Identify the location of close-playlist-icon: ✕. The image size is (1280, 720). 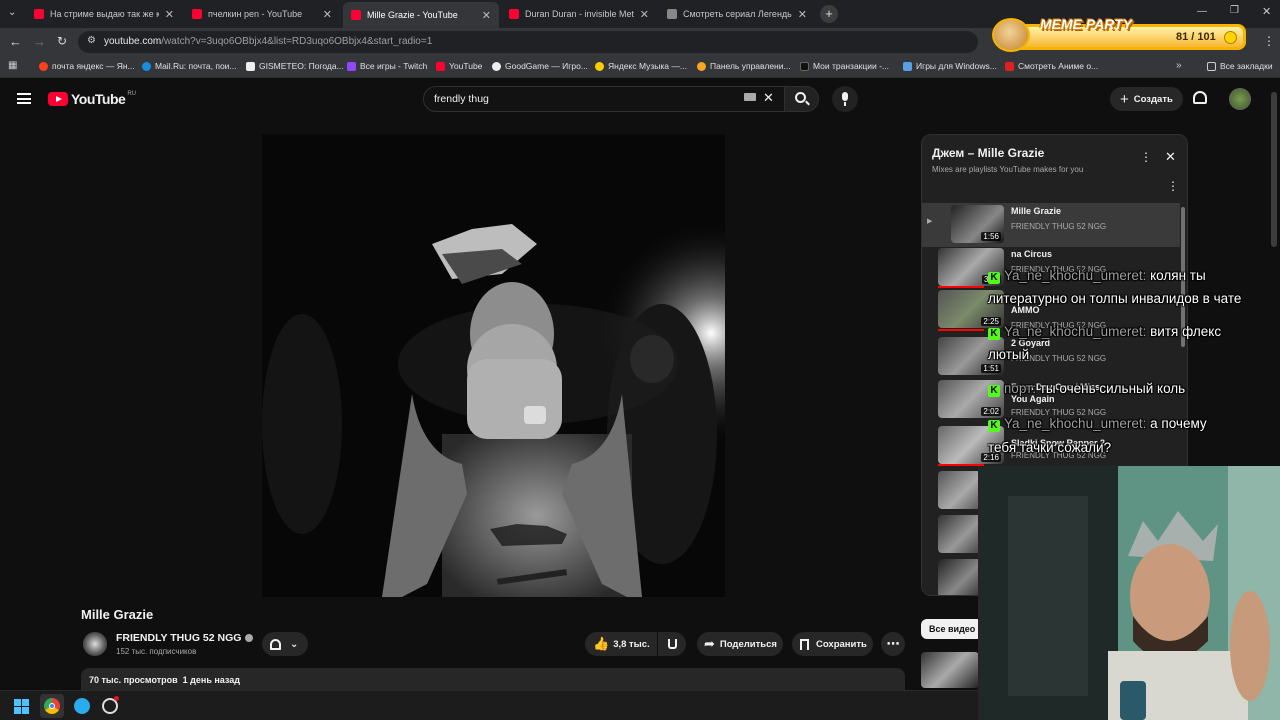
(1170, 157).